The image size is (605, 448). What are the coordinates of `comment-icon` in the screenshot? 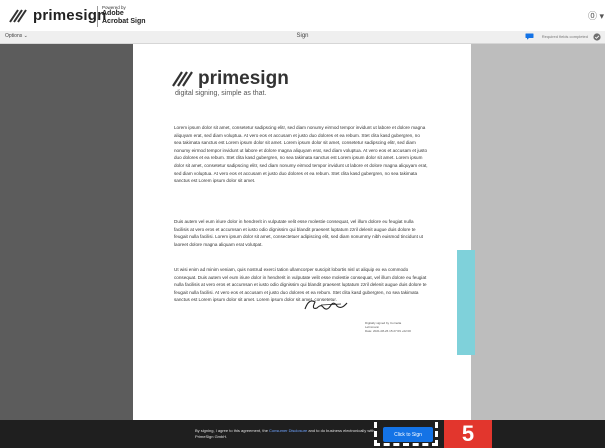 It's located at (529, 36).